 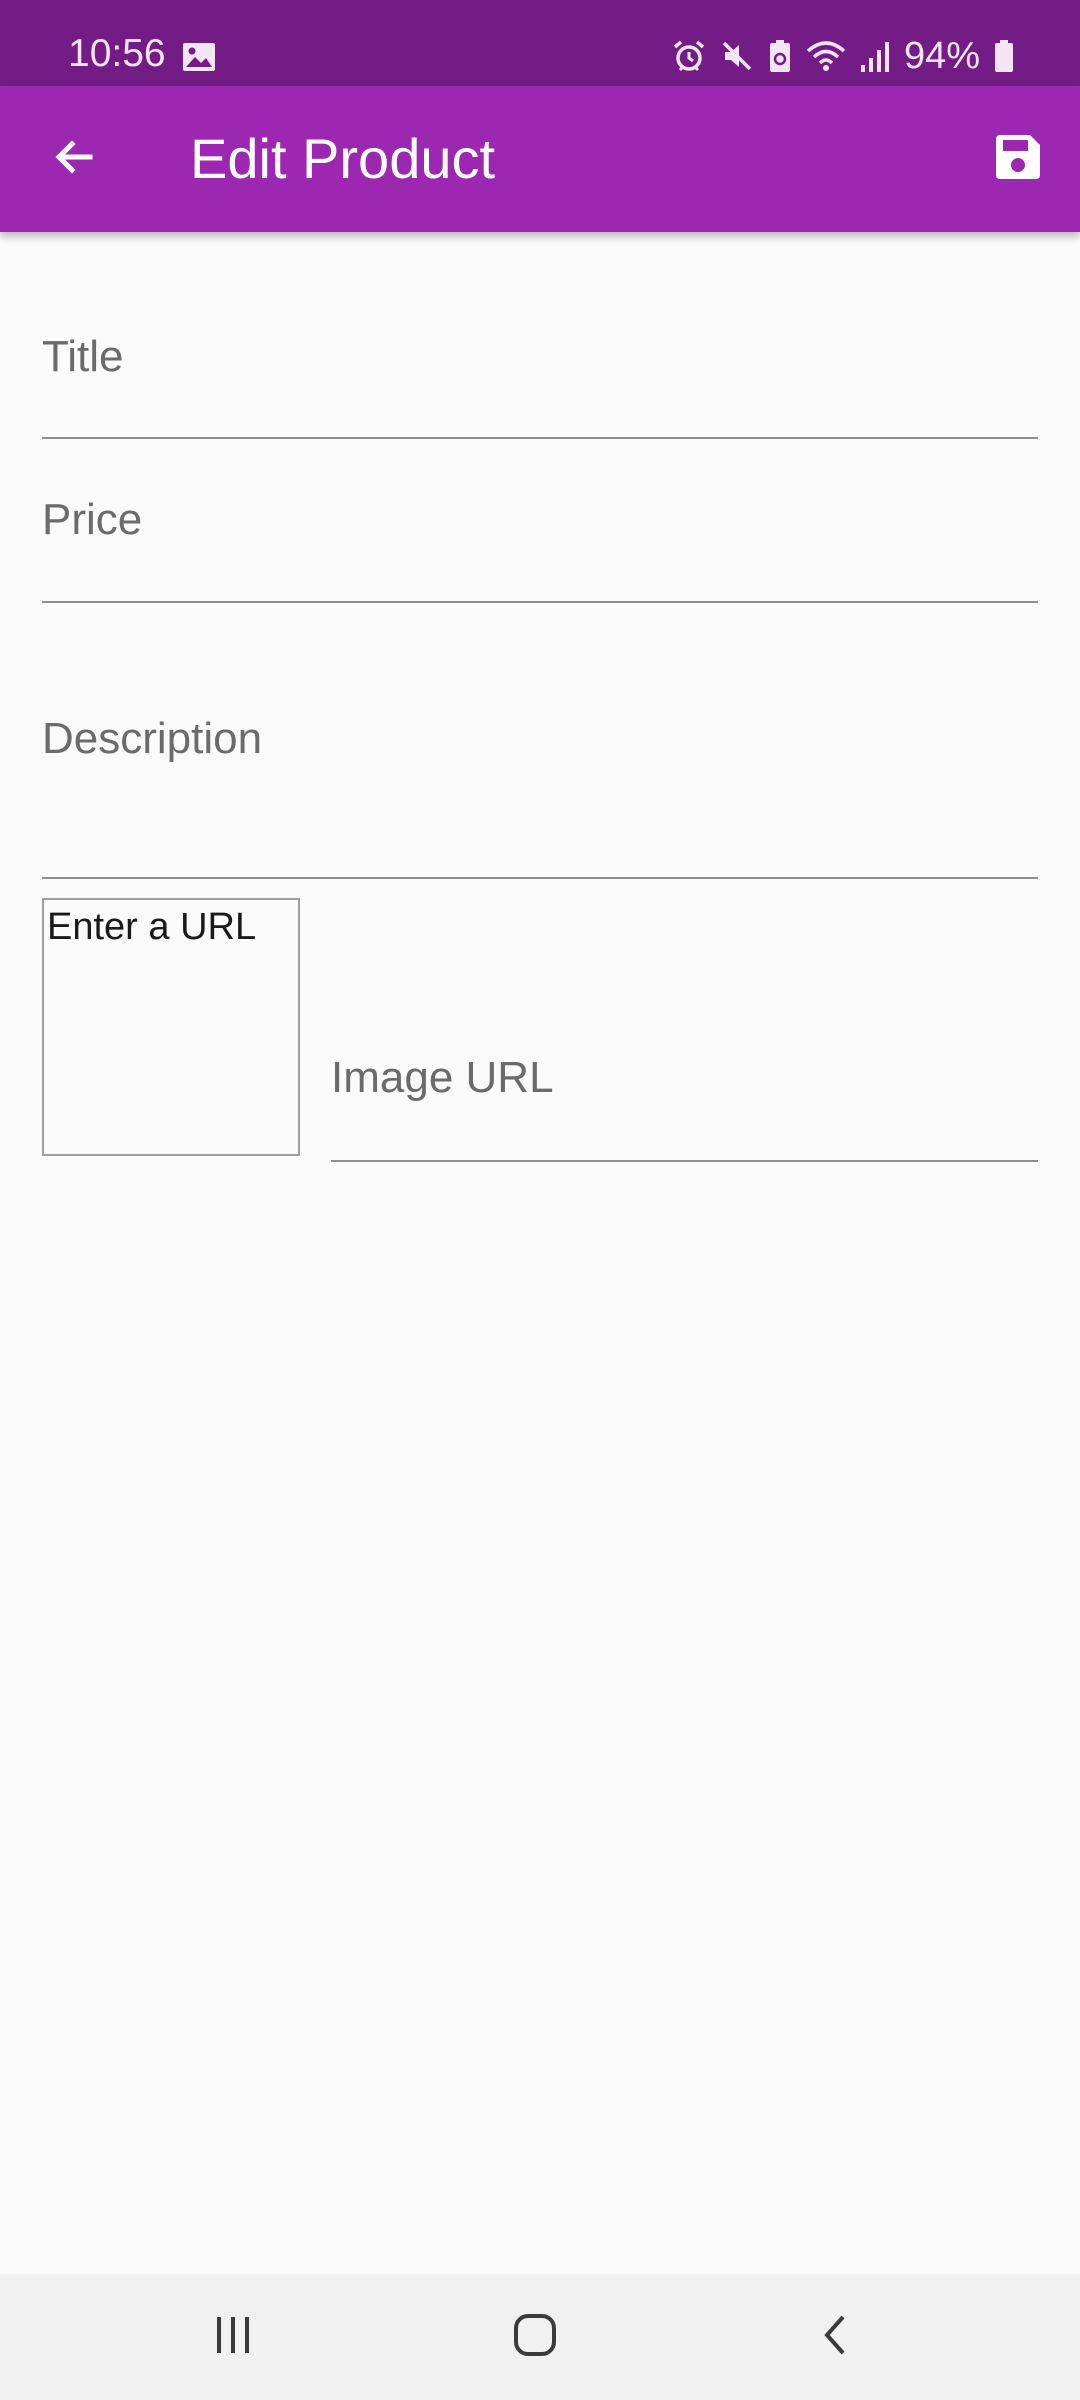 I want to click on battery-percent: 94%, so click(x=941, y=56).